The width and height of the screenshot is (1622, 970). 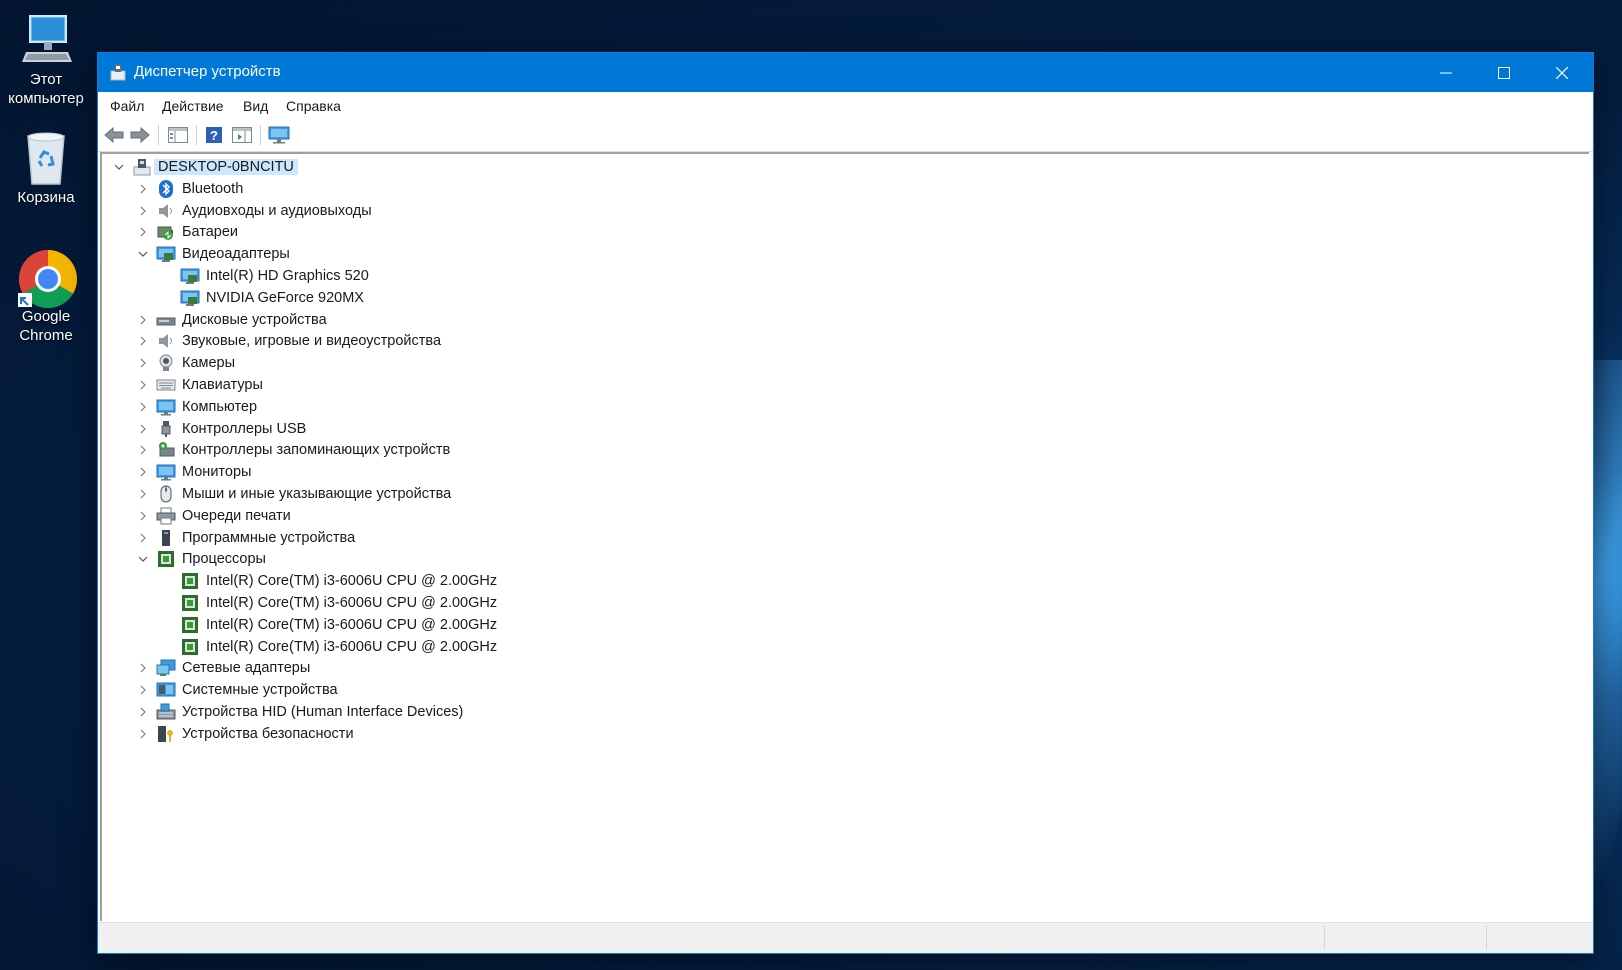 I want to click on tree-category: Системные устройства, so click(x=237, y=690).